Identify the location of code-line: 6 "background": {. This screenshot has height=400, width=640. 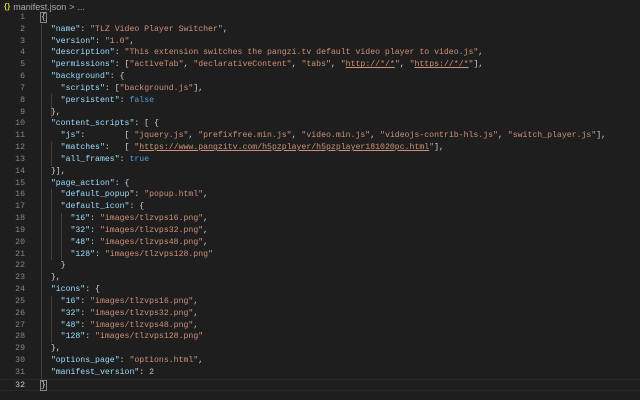
(320, 77).